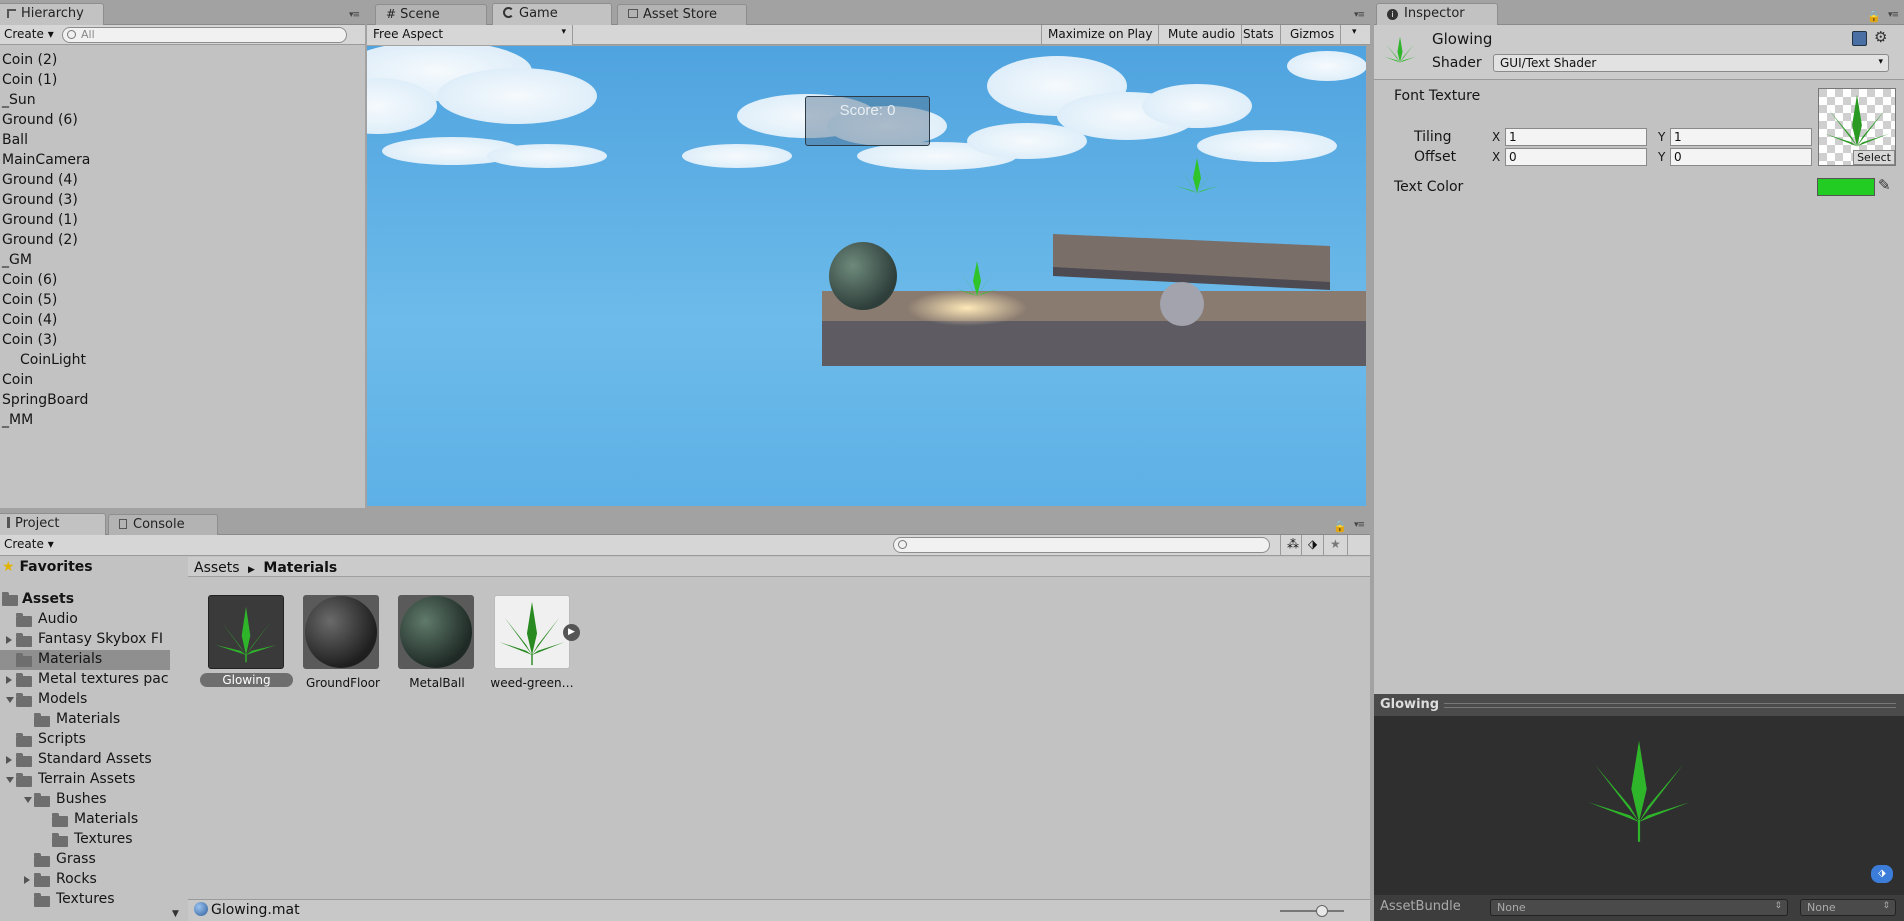 This screenshot has height=921, width=1904. Describe the element at coordinates (246, 680) in the screenshot. I see `asset-glowing-label: Glowing` at that location.